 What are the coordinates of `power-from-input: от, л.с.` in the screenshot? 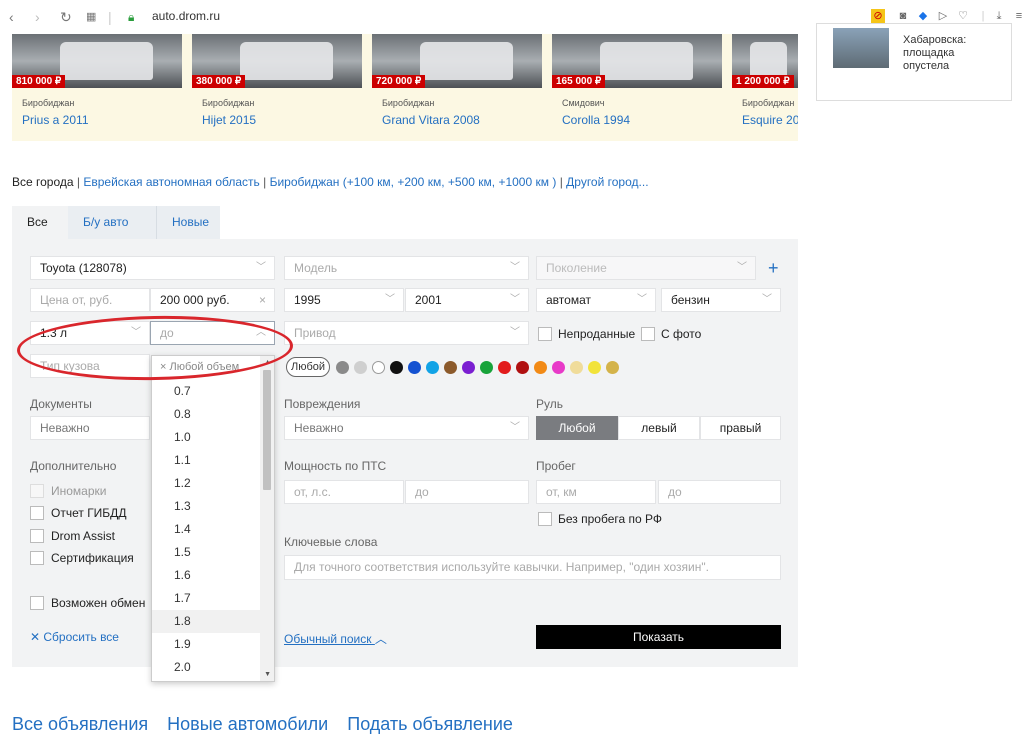 It's located at (344, 492).